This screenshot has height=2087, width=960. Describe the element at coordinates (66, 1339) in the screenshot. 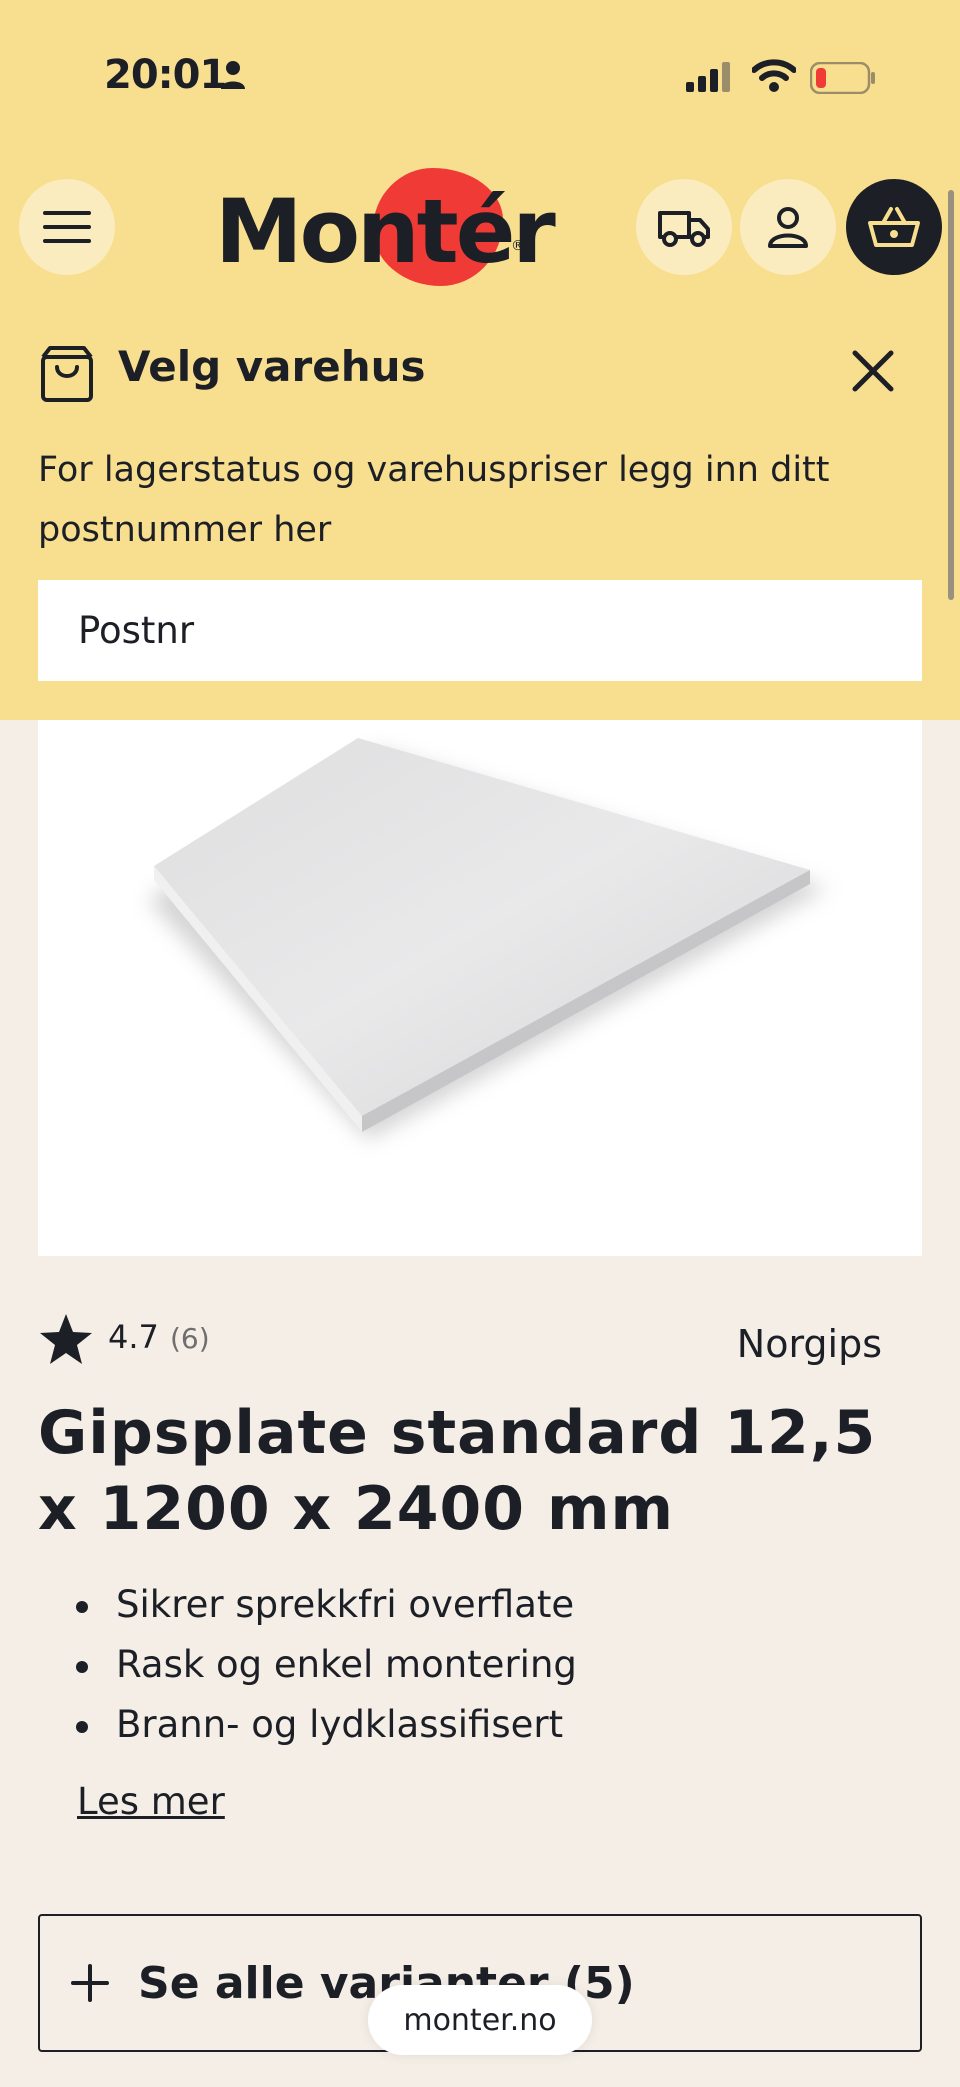

I see `star-icon` at that location.